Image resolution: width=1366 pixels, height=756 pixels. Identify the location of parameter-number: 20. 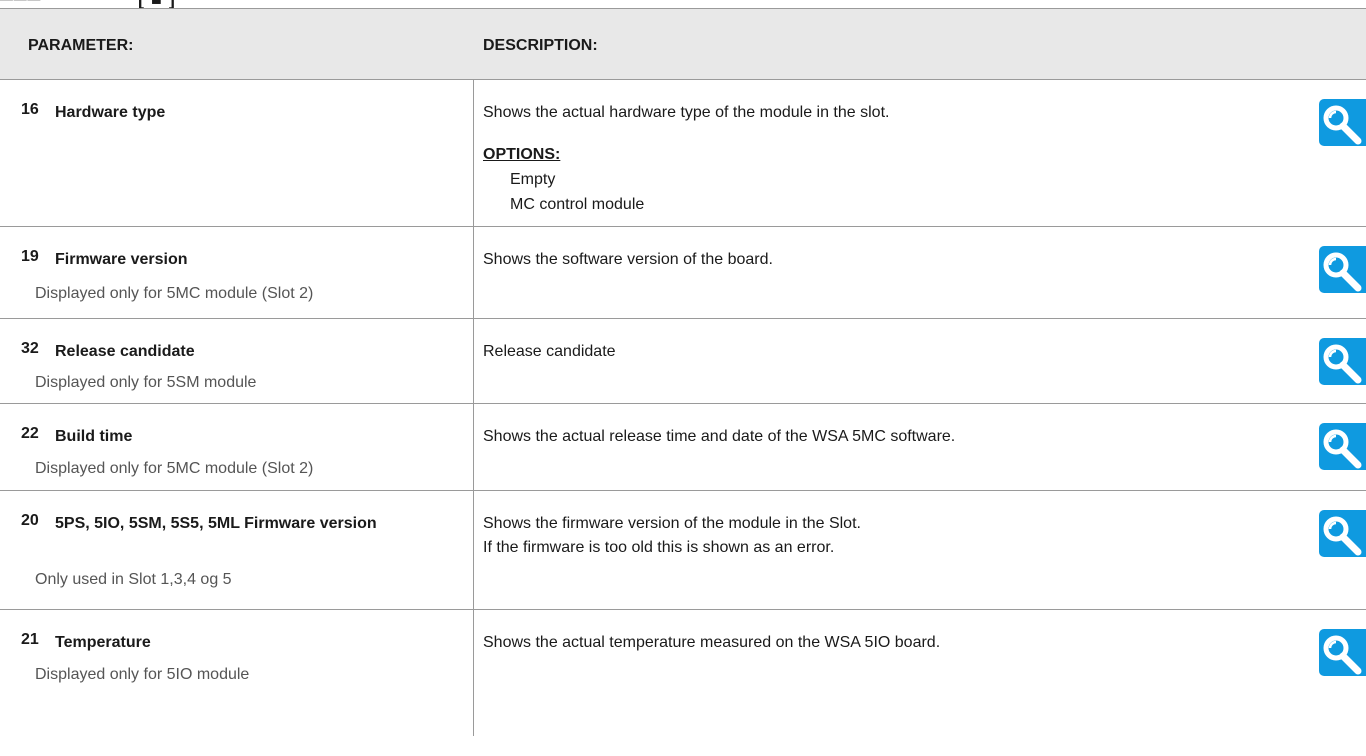
(30, 520).